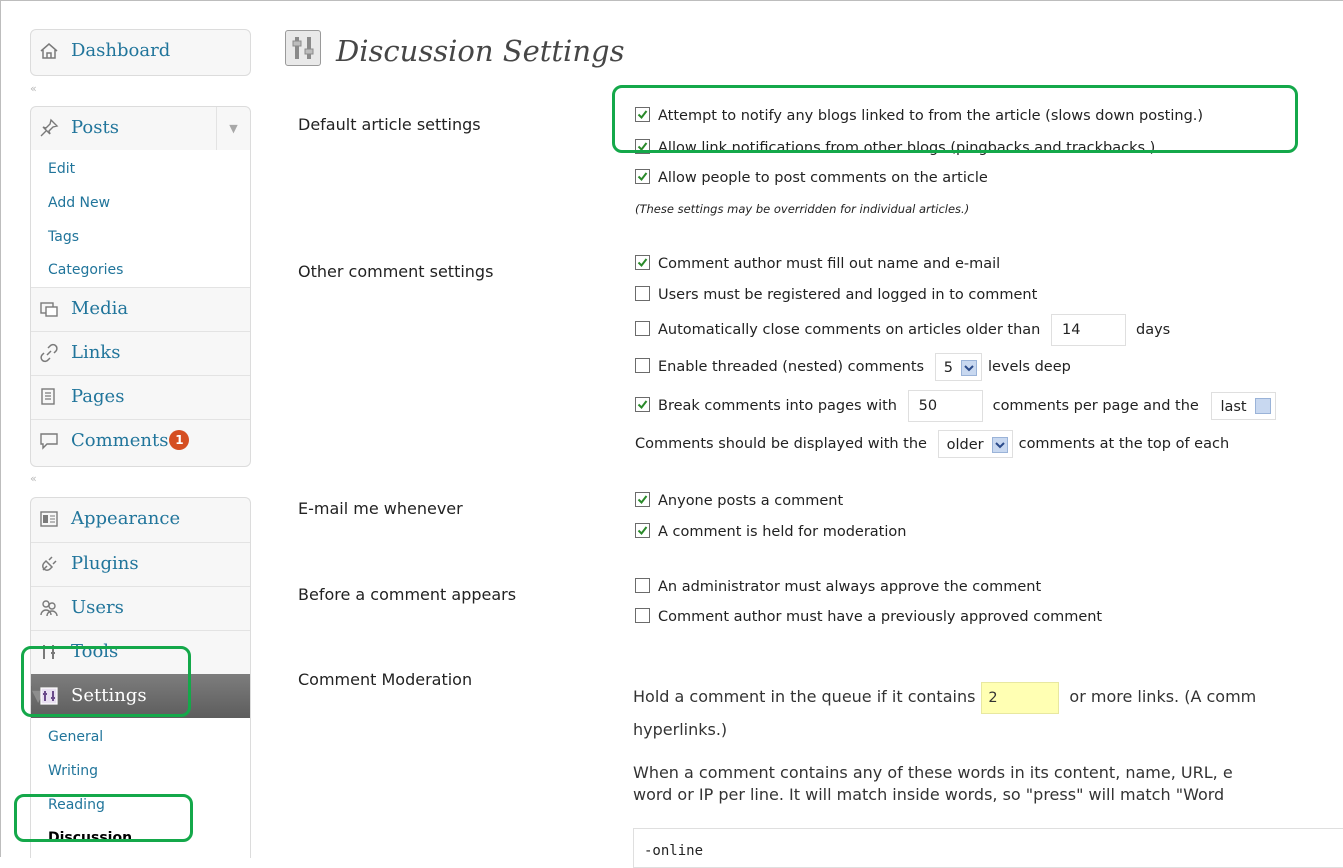  What do you see at coordinates (1233, 407) in the screenshot?
I see `default-page-value: last` at bounding box center [1233, 407].